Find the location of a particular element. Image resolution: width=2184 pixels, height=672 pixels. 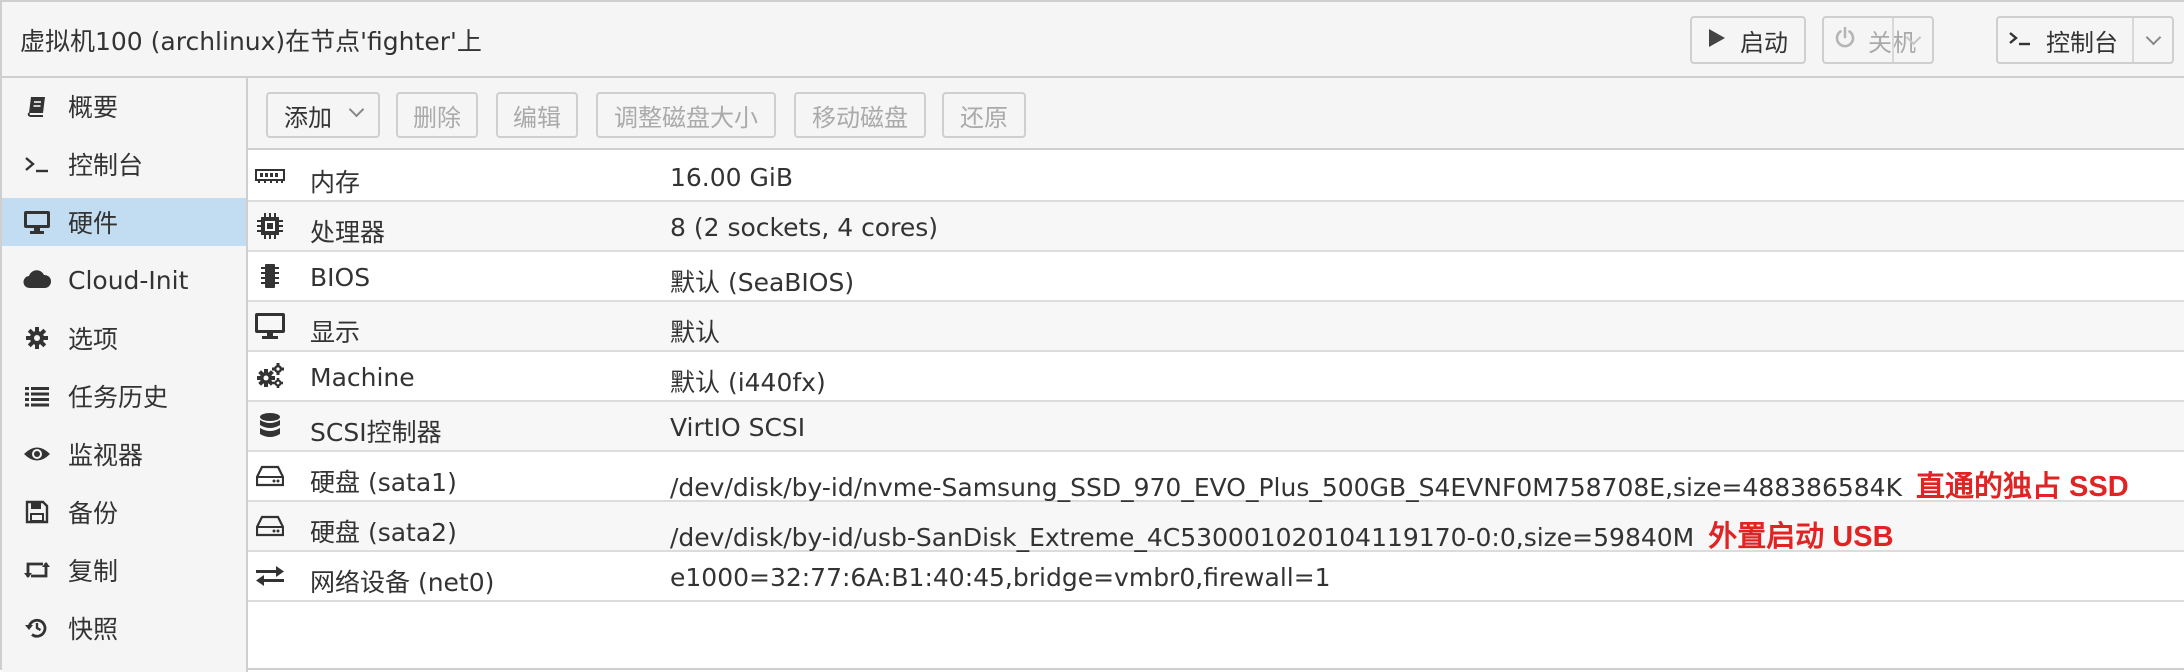

edit-label: 编辑 is located at coordinates (537, 117).